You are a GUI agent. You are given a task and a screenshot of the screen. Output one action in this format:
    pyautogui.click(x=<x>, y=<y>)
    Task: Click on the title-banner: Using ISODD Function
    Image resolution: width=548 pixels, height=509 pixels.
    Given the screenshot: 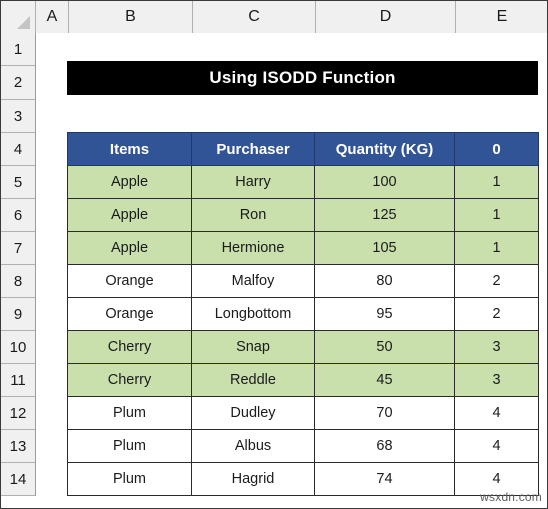 What is the action you would take?
    pyautogui.click(x=302, y=78)
    